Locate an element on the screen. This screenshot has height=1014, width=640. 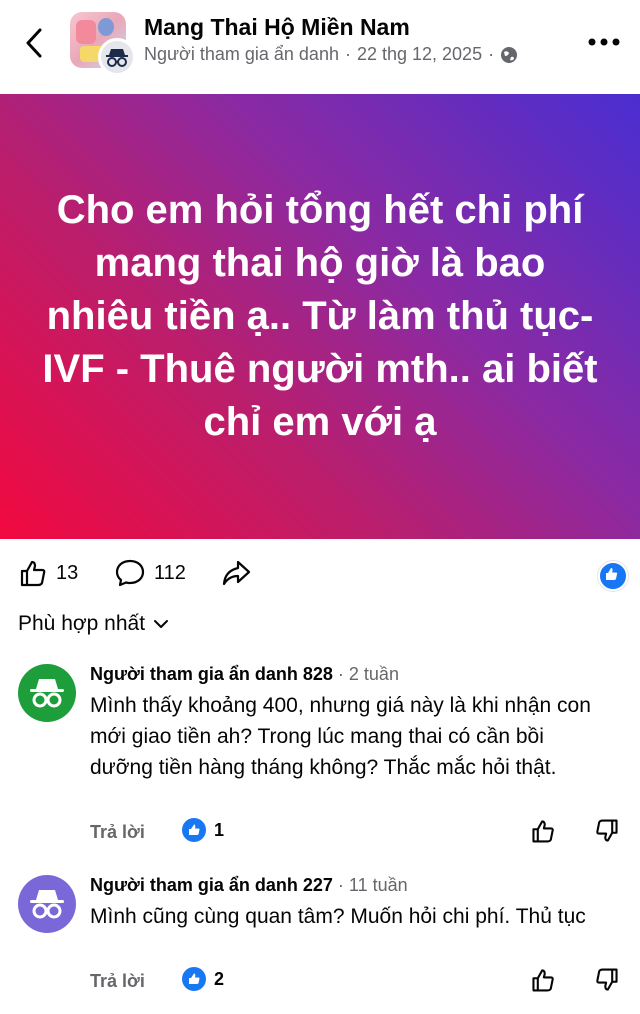
more-options-button is located at coordinates (604, 42).